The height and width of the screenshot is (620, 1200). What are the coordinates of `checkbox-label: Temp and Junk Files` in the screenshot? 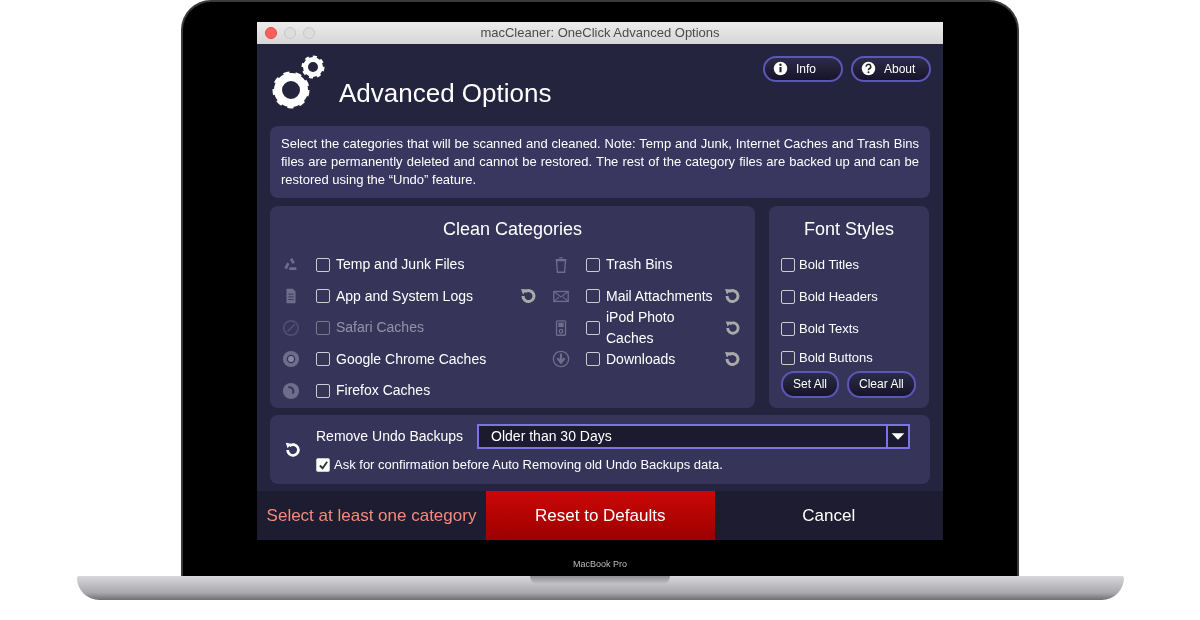 It's located at (400, 265).